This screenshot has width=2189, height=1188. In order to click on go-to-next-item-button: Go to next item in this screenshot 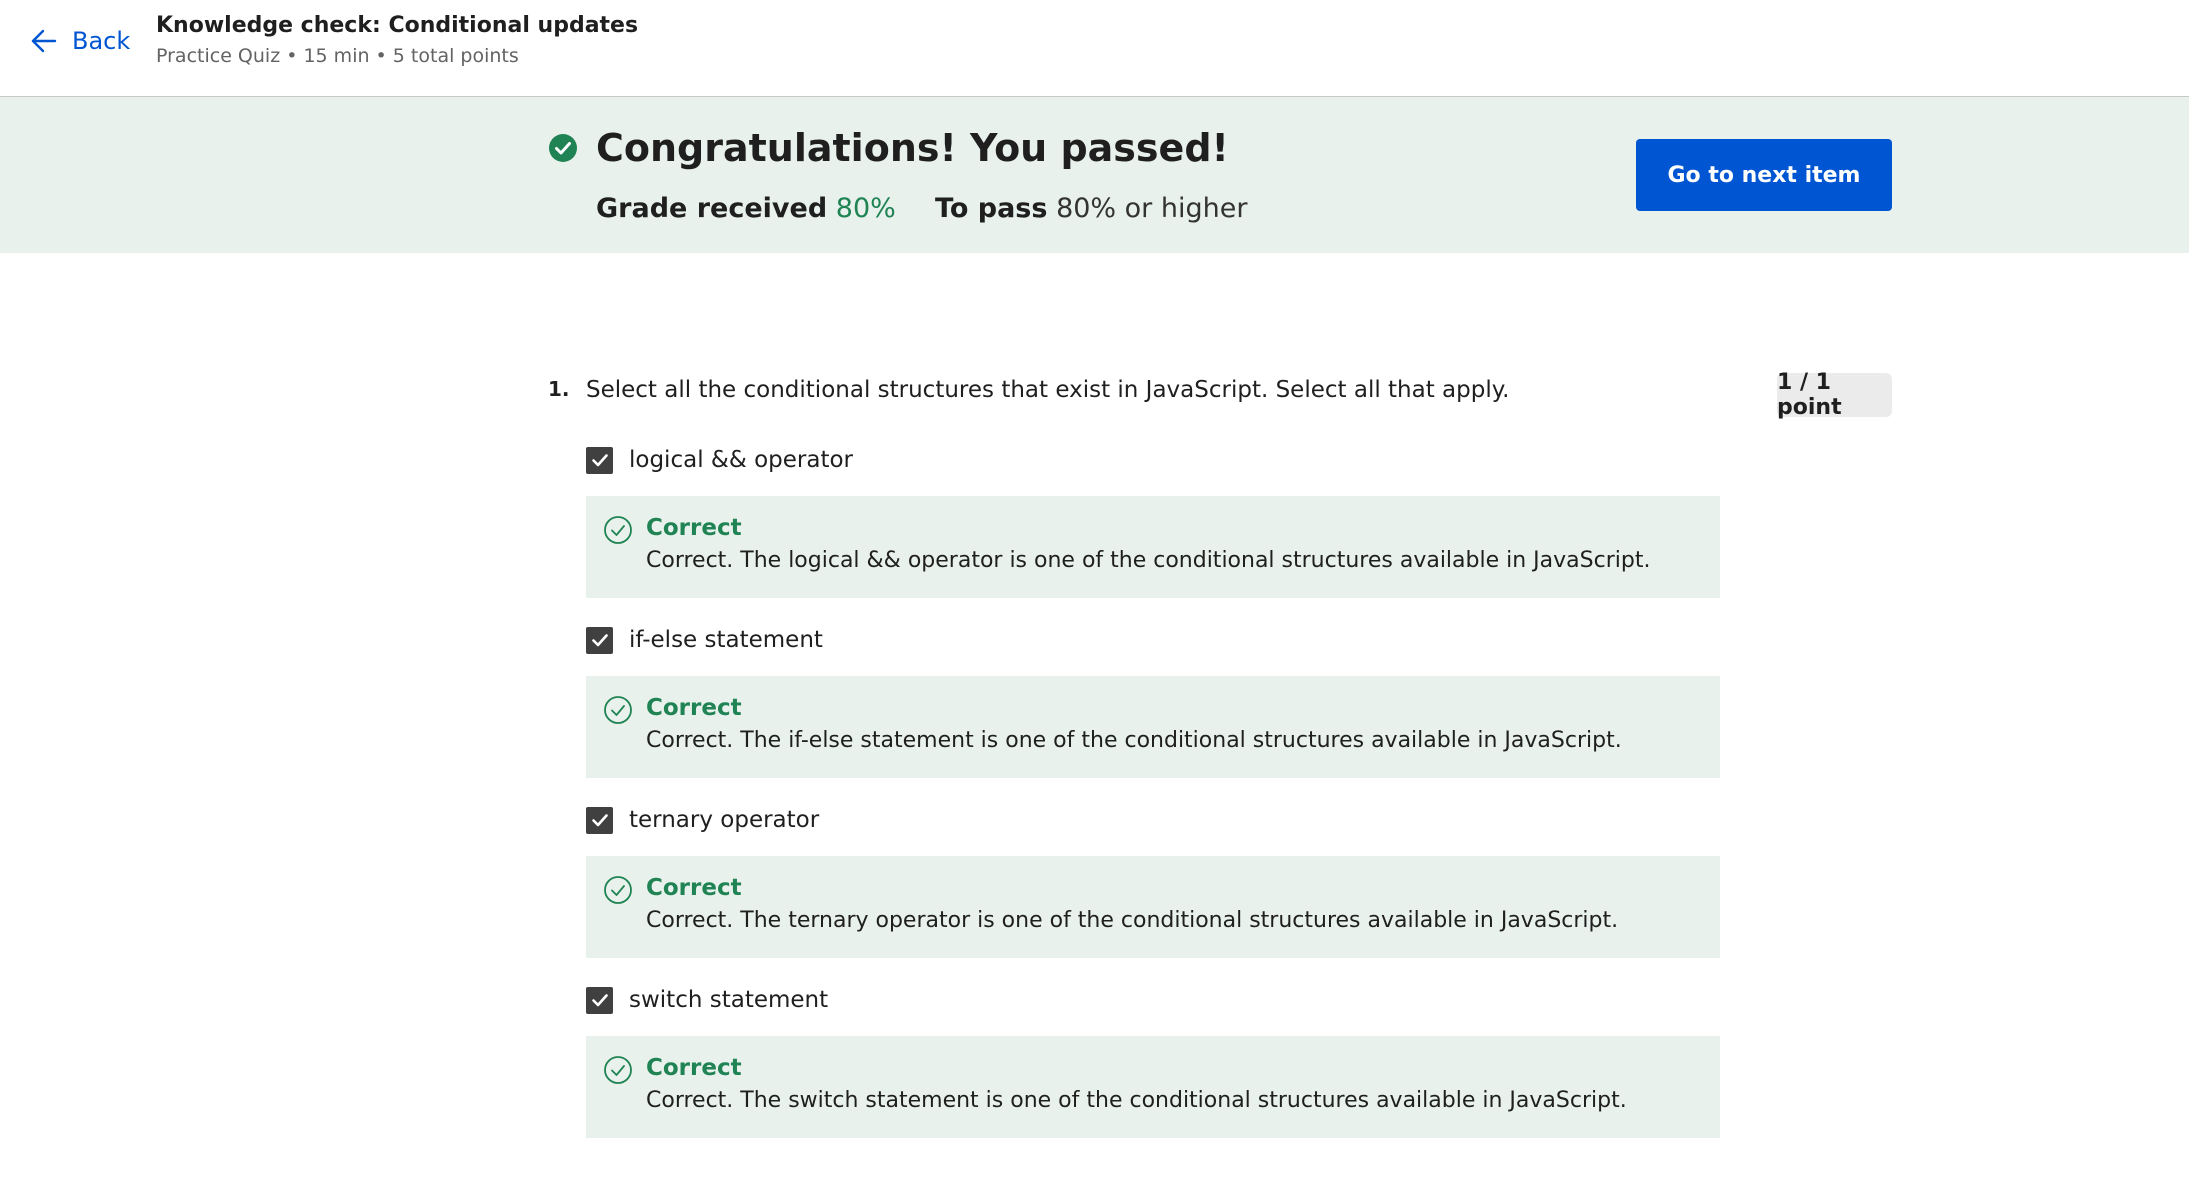, I will do `click(1764, 175)`.